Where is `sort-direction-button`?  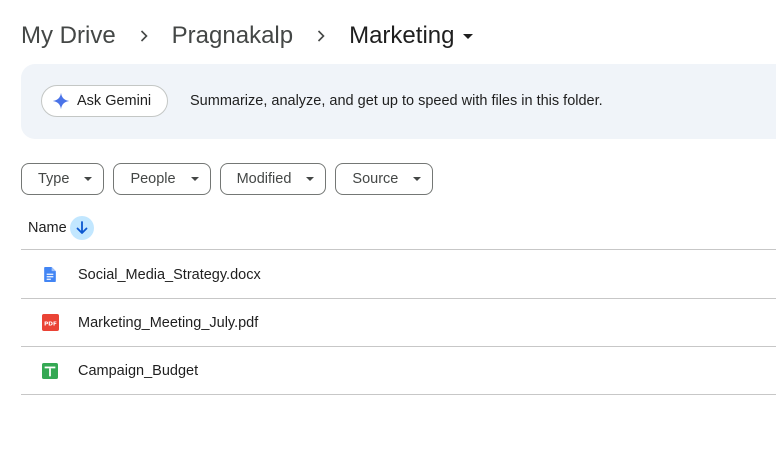
sort-direction-button is located at coordinates (81, 227).